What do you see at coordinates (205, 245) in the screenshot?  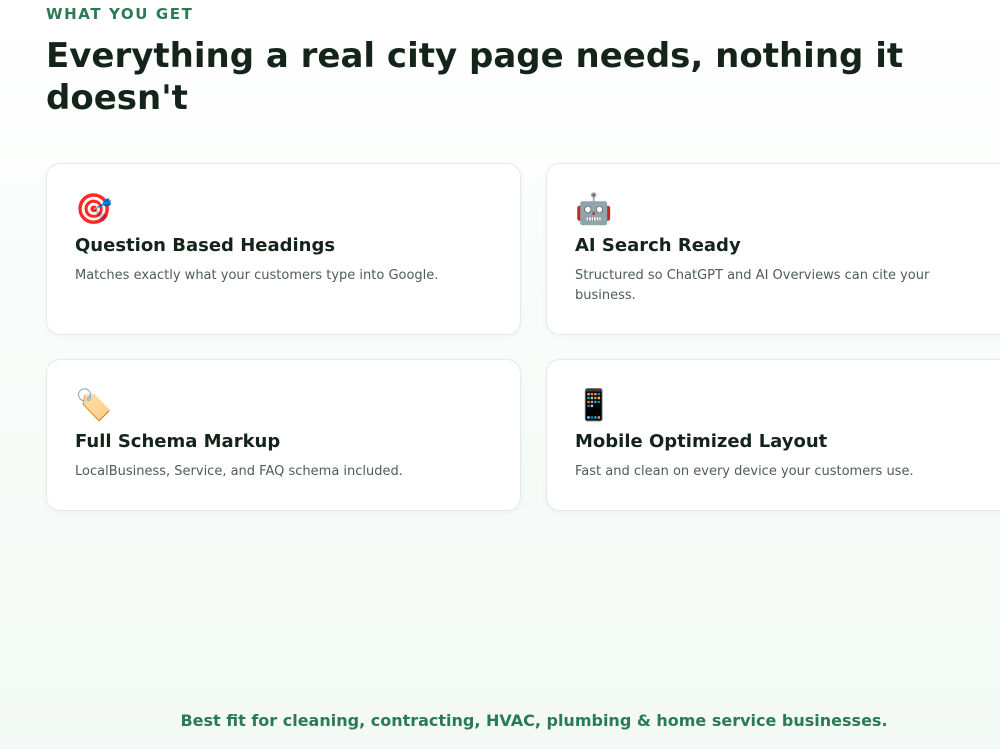 I see `feature-title: Question Based Headings` at bounding box center [205, 245].